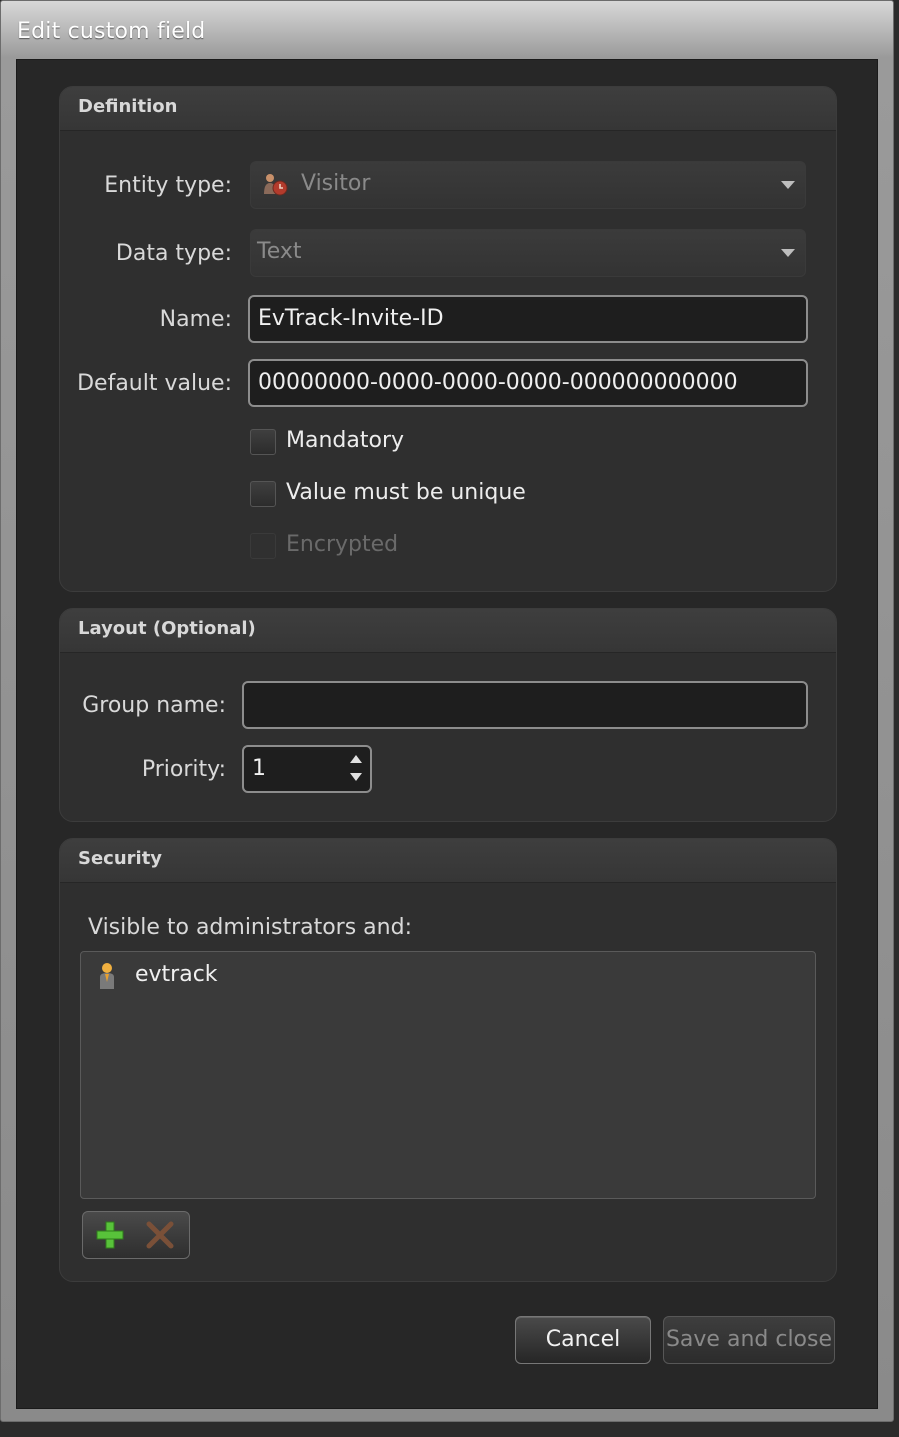  Describe the element at coordinates (173, 253) in the screenshot. I see `data-type-label: Data type:` at that location.